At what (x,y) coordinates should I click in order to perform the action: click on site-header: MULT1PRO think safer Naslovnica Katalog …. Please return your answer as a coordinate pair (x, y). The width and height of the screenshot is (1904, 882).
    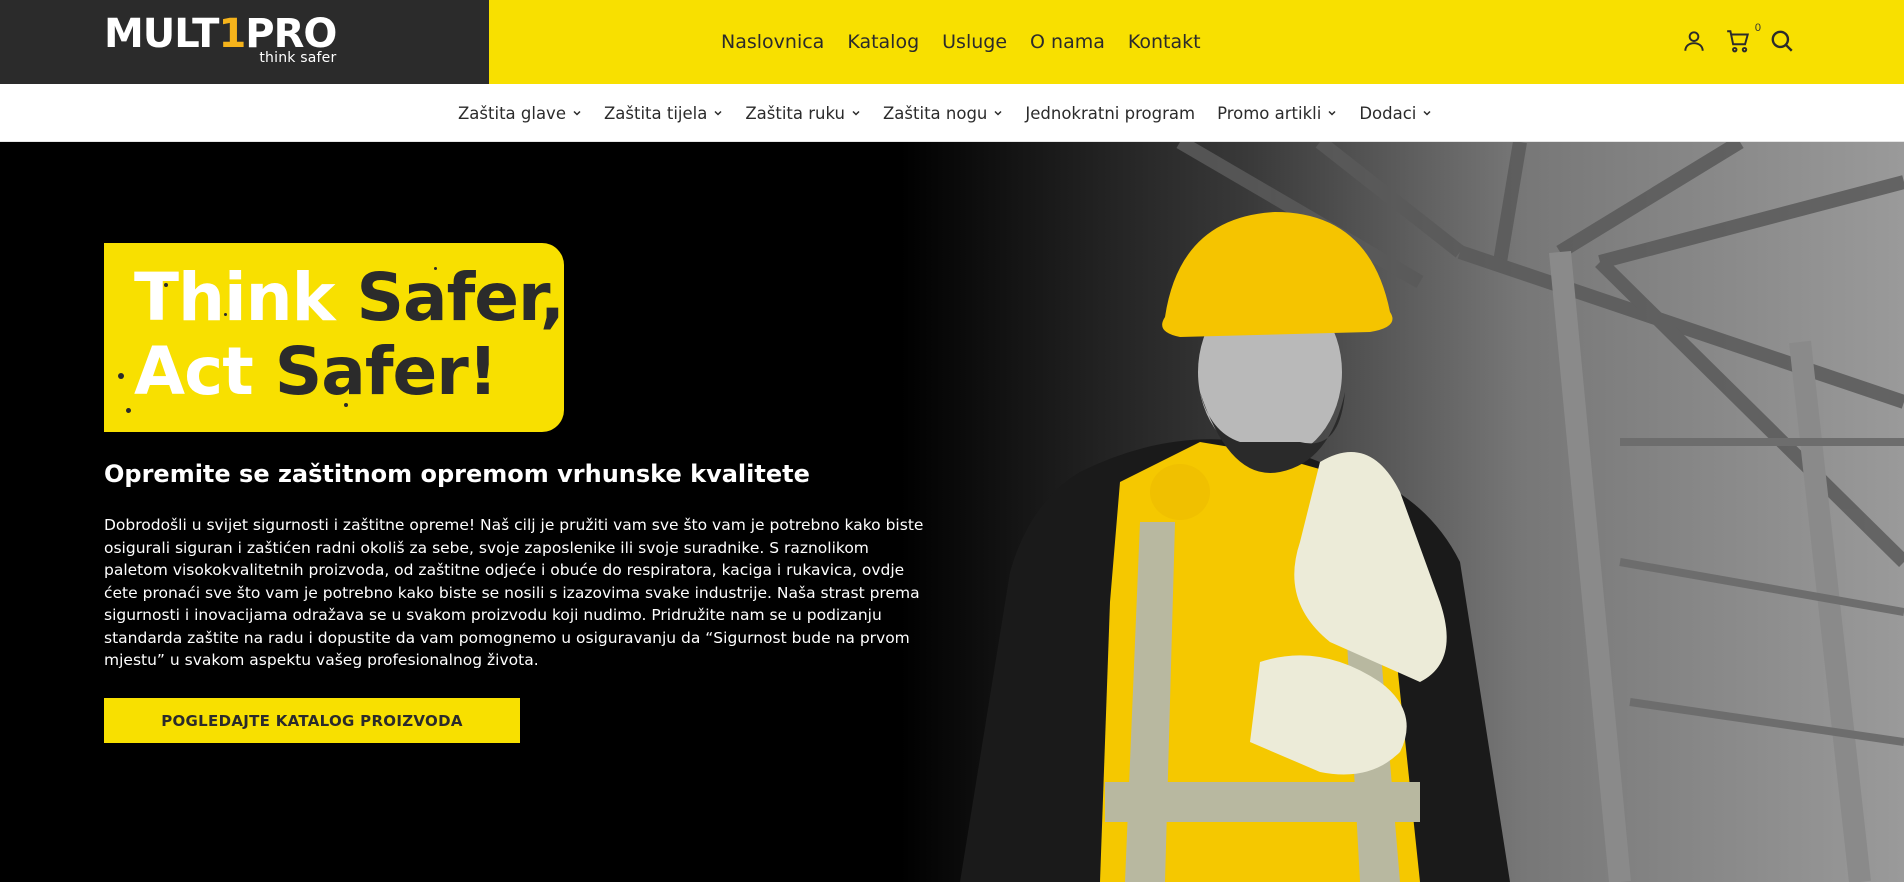
    Looking at the image, I should click on (952, 42).